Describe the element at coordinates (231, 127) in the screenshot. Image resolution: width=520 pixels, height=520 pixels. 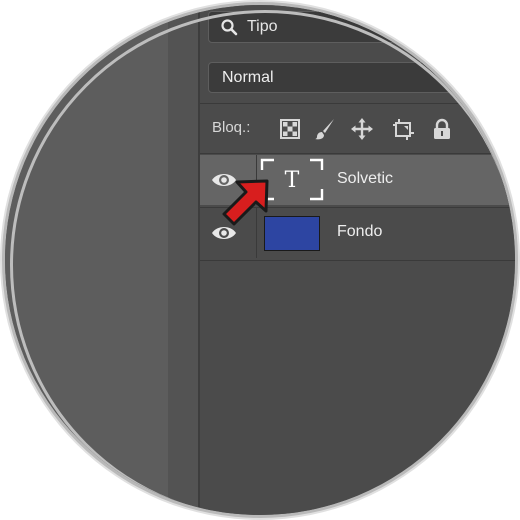
I see `lock-label: Bloq.:` at that location.